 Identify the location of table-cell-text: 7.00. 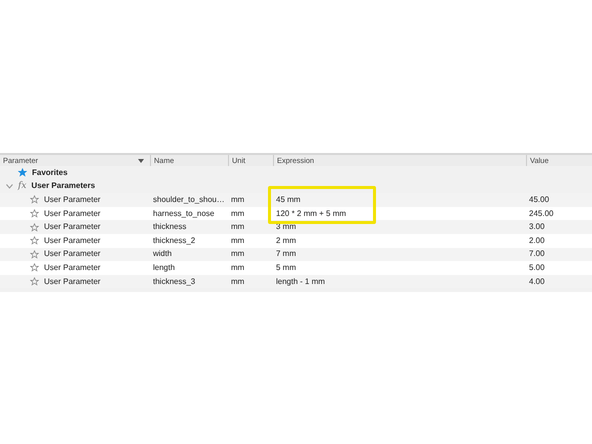
(537, 254).